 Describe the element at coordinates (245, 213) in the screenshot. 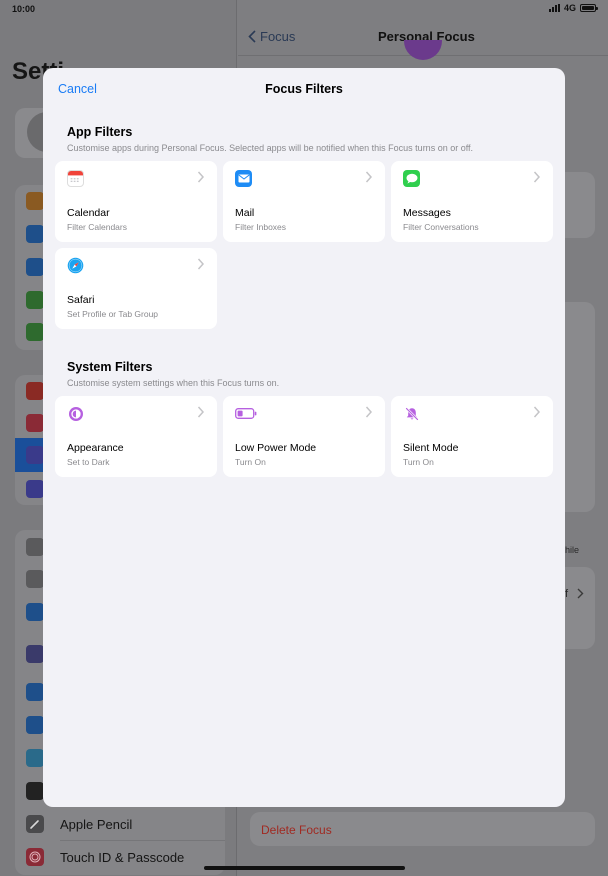

I see `filter-name: Mail` at that location.